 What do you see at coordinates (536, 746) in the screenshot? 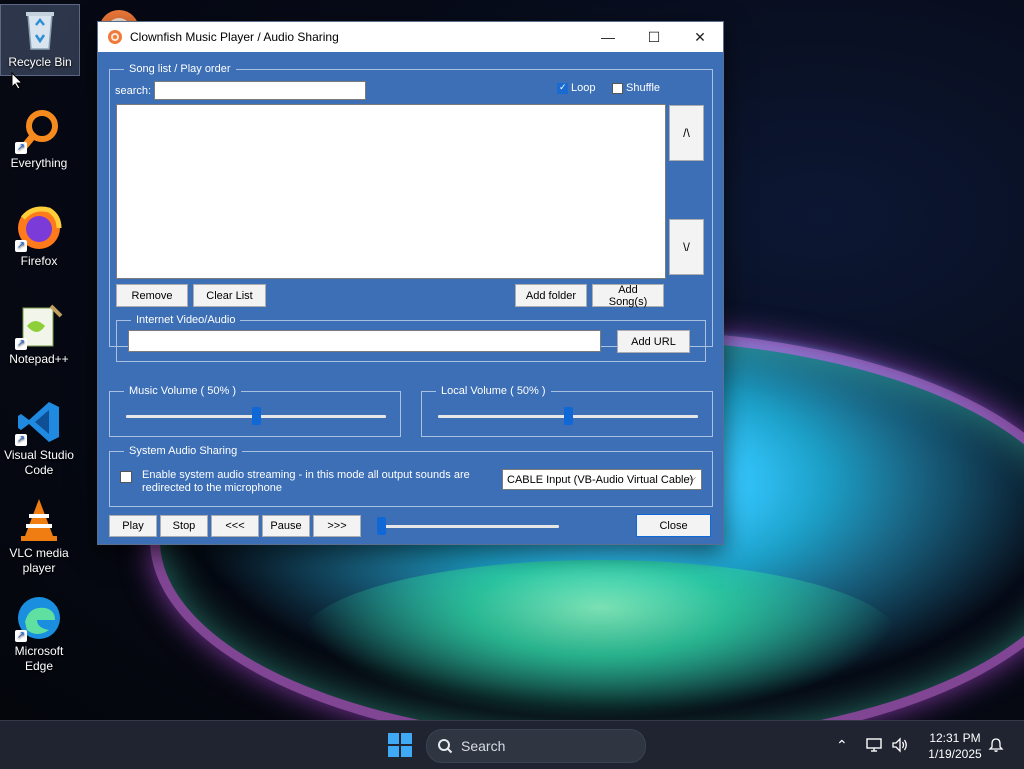
I see `taskbar-search-box: Search` at bounding box center [536, 746].